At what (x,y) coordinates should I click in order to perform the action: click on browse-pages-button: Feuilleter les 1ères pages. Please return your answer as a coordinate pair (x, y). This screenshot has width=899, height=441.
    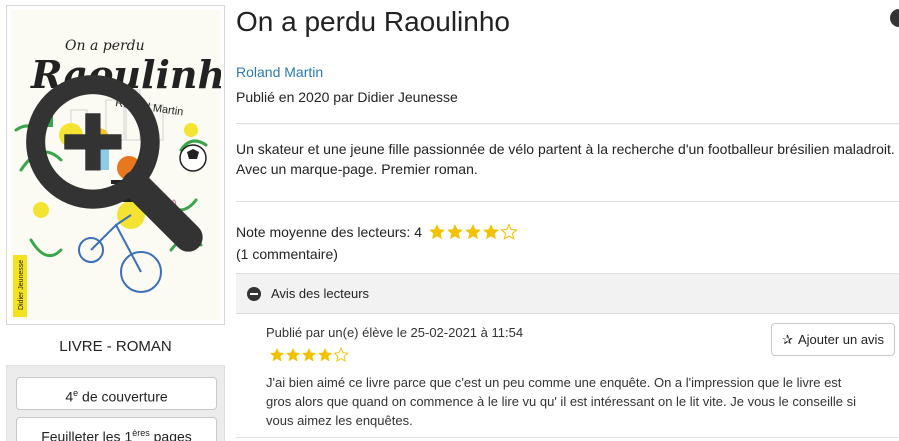
    Looking at the image, I should click on (116, 429).